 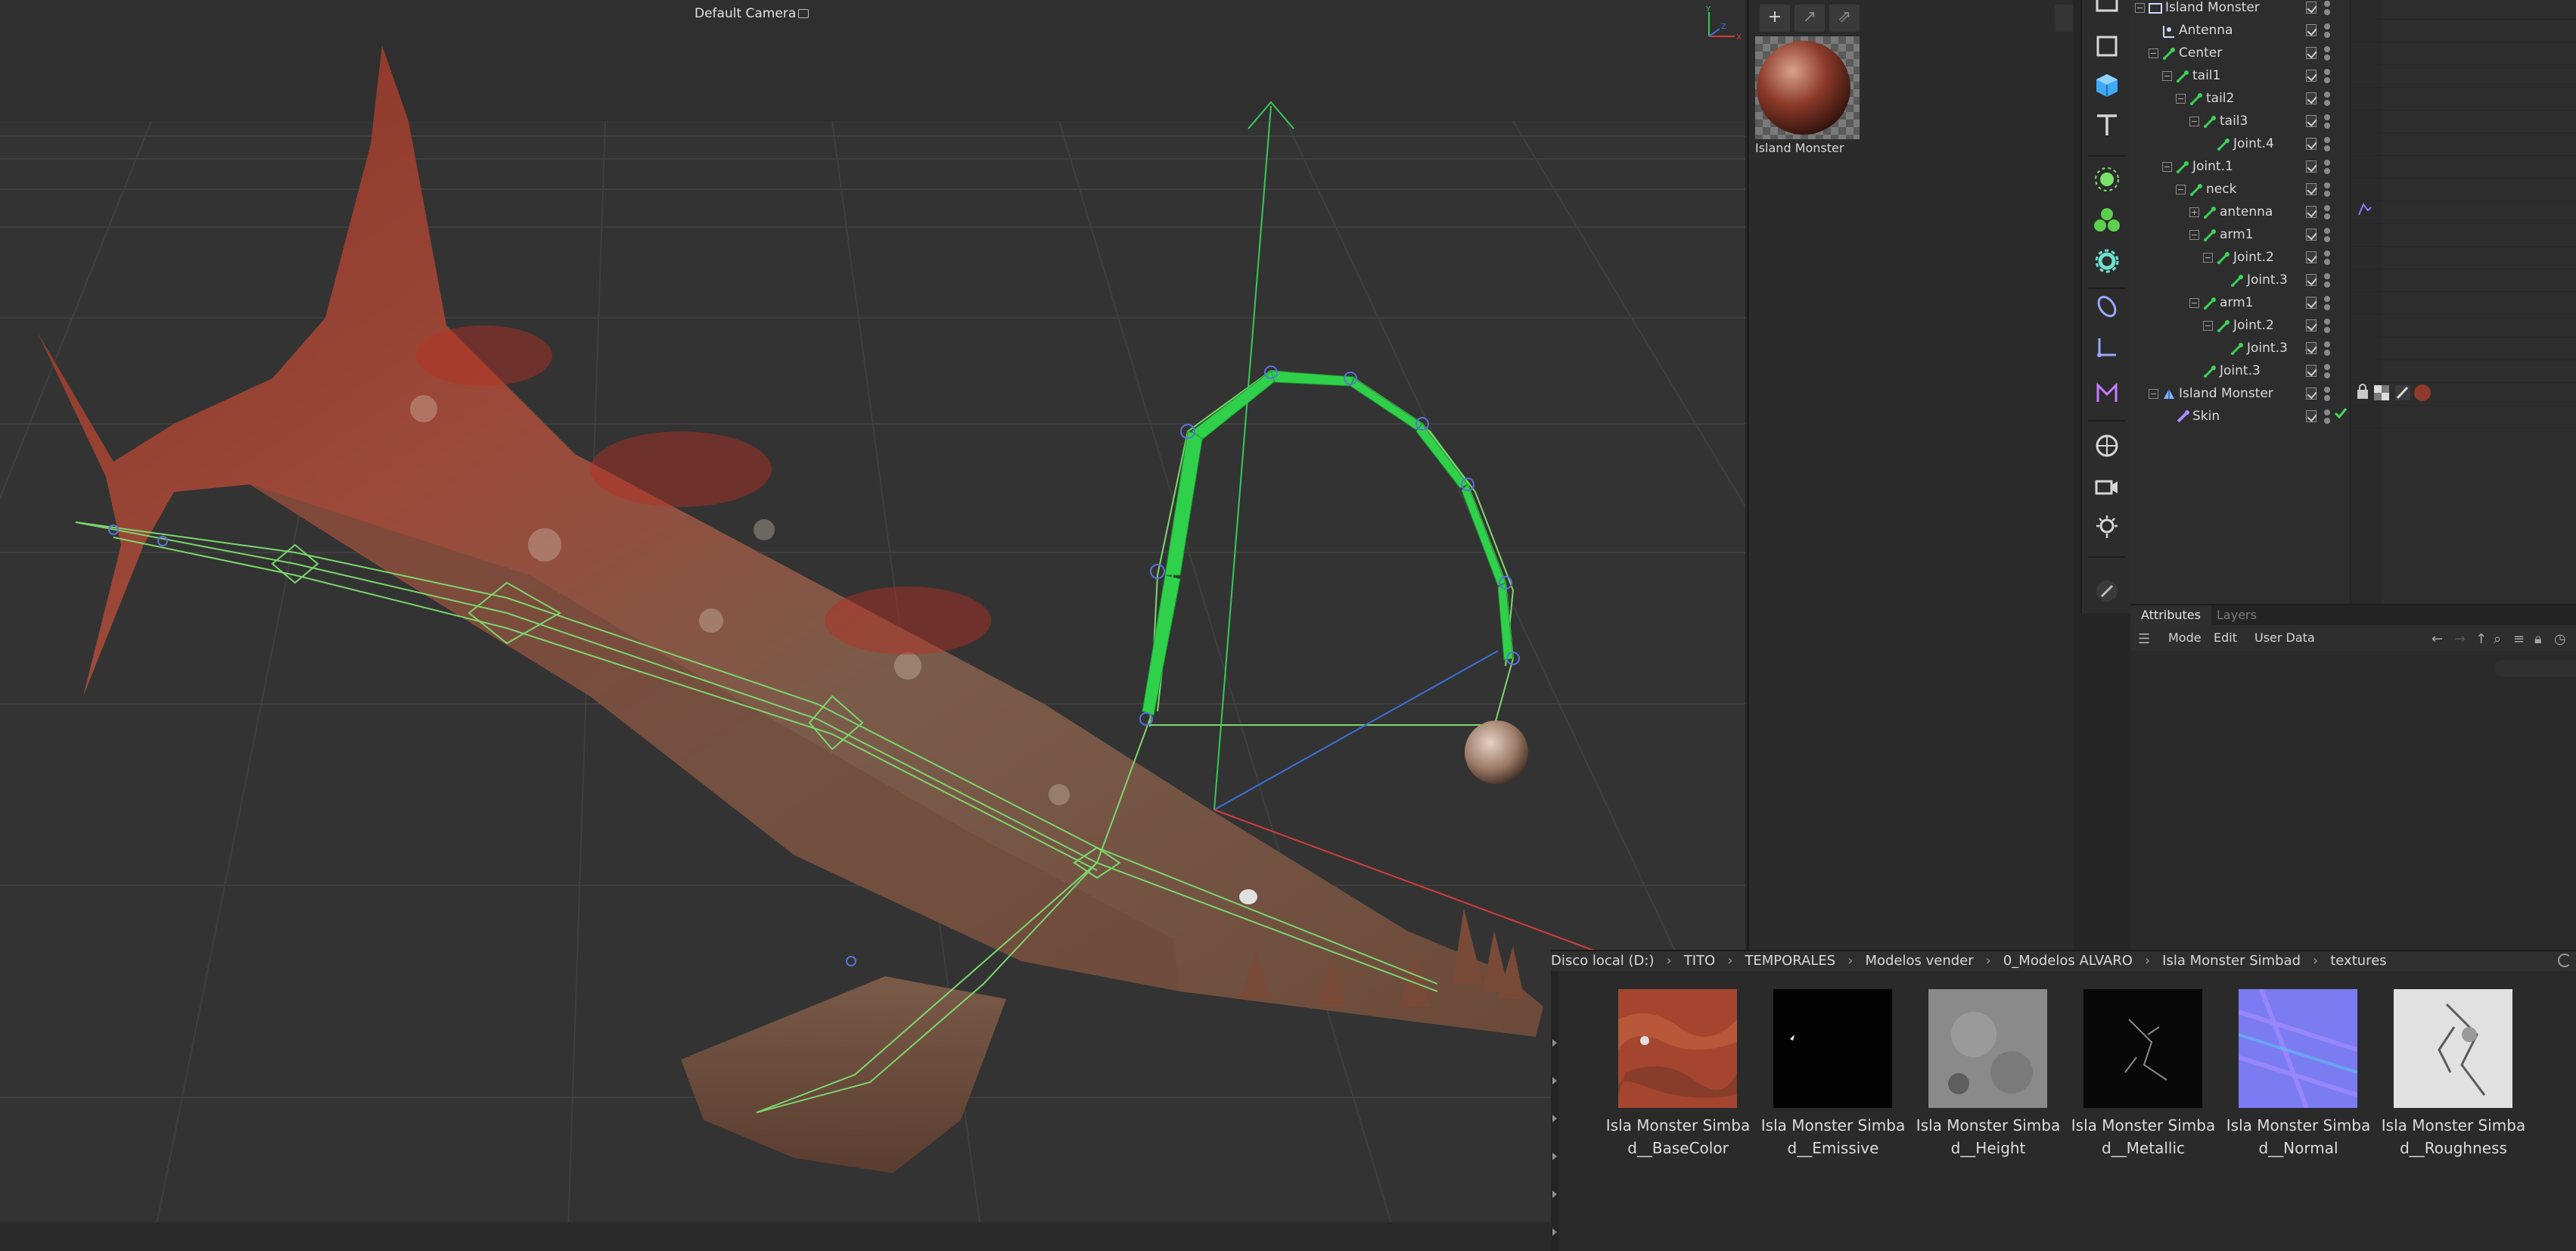 What do you see at coordinates (2353, 417) in the screenshot?
I see `tree-row: Skin` at bounding box center [2353, 417].